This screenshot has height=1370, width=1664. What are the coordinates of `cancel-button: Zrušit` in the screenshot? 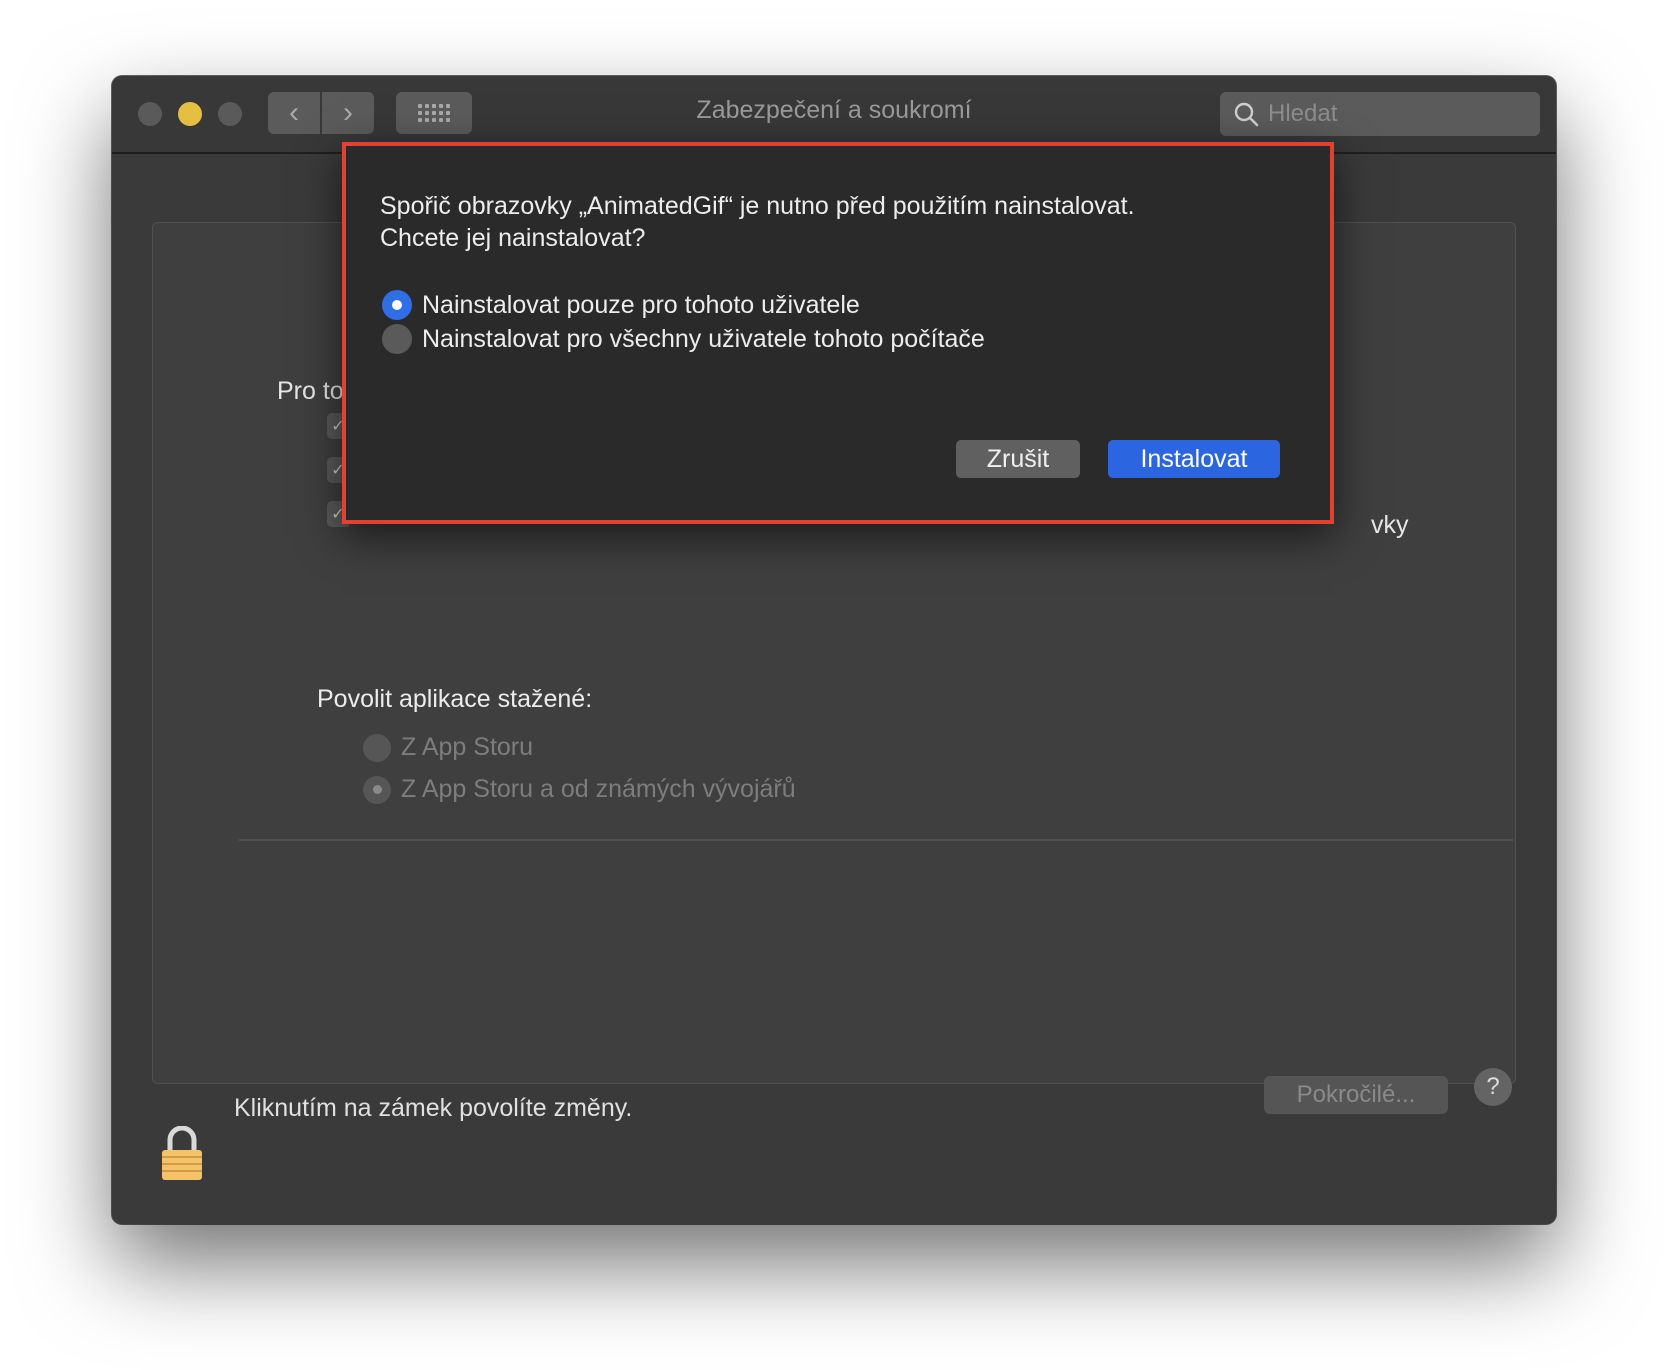 It's located at (1018, 459).